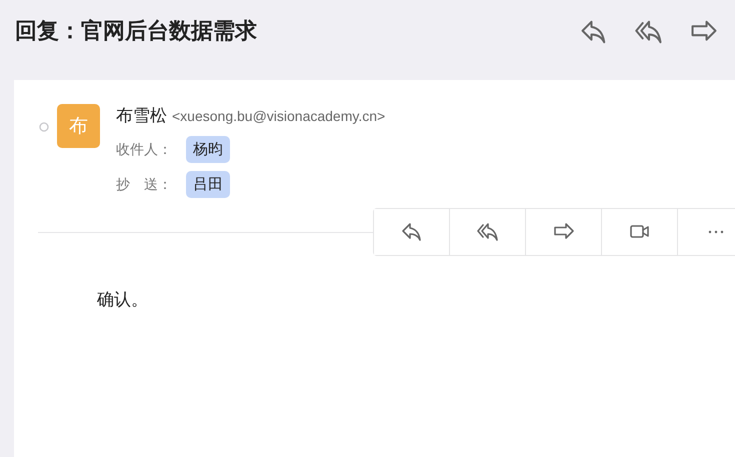 The height and width of the screenshot is (457, 735). Describe the element at coordinates (78, 126) in the screenshot. I see `sender-avatar: 布` at that location.